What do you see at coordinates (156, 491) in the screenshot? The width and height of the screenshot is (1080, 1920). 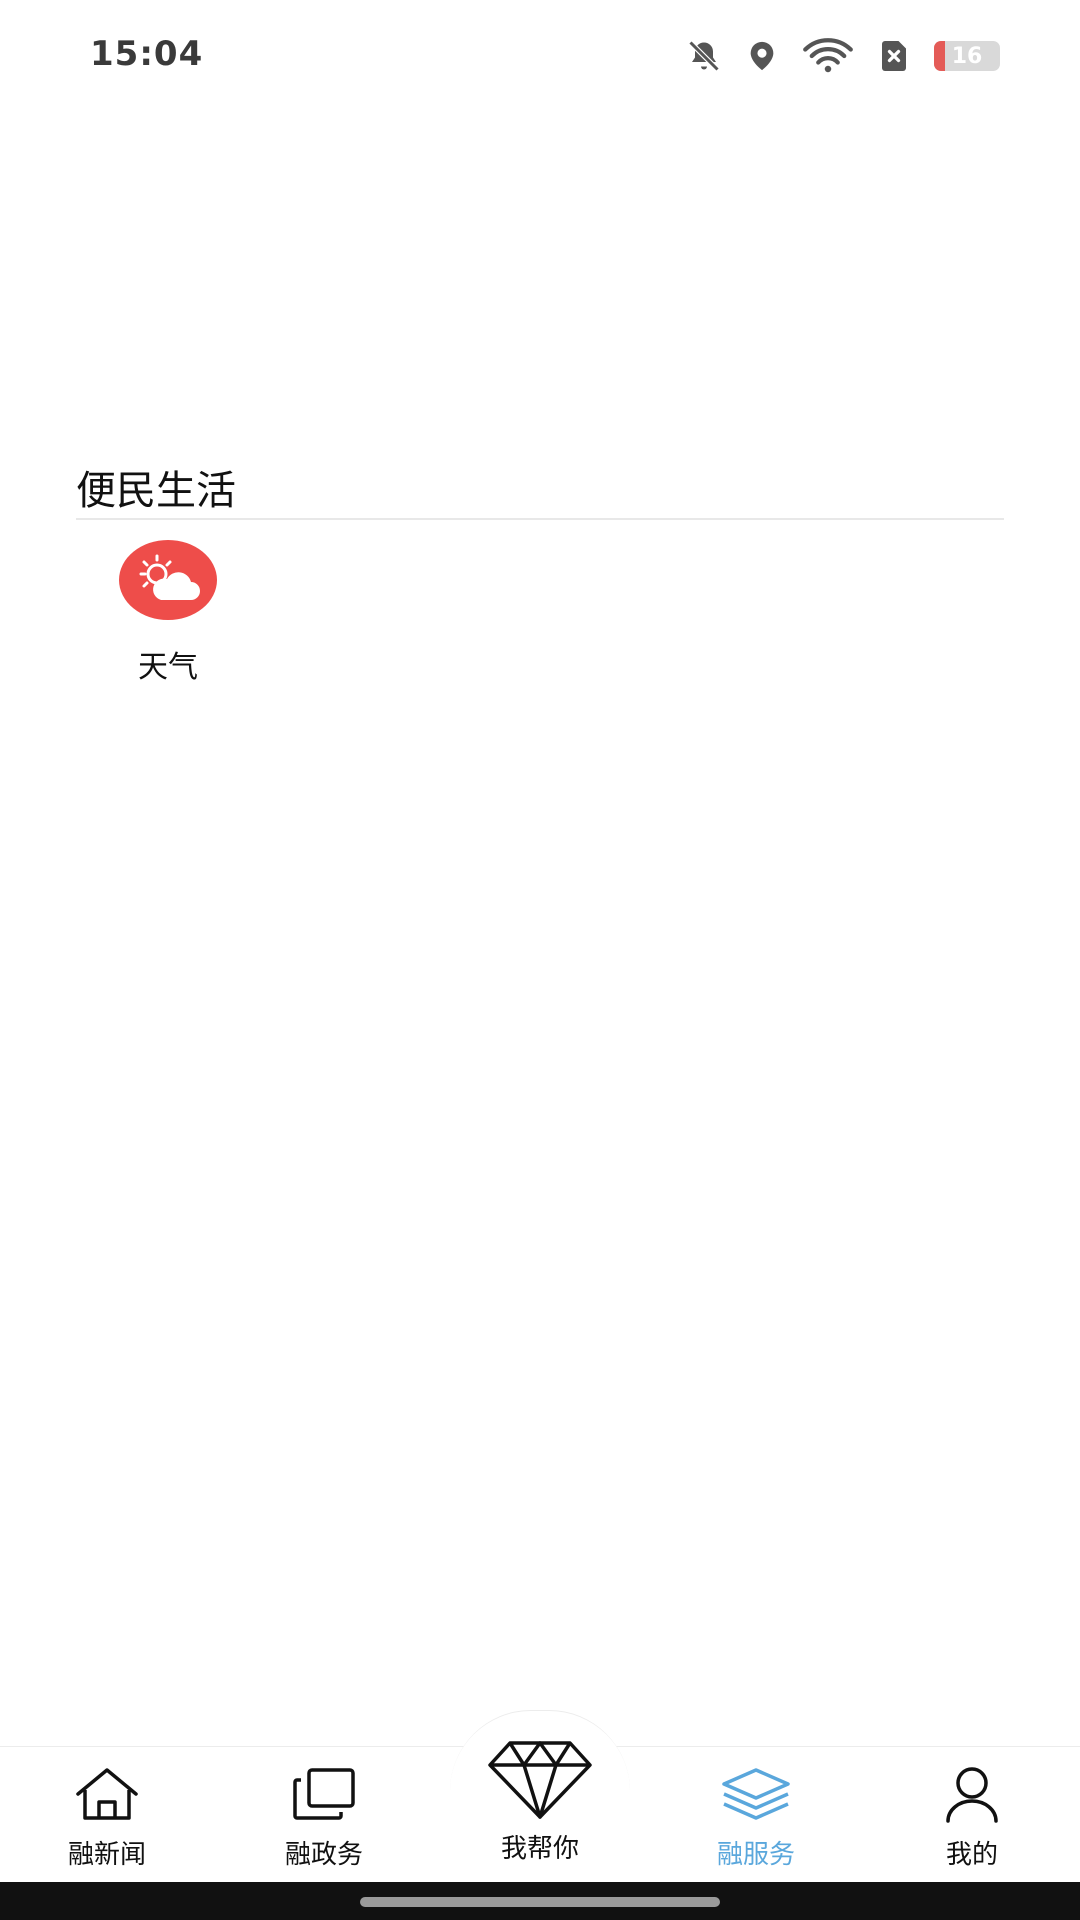 I see `section-title: 便民生活` at bounding box center [156, 491].